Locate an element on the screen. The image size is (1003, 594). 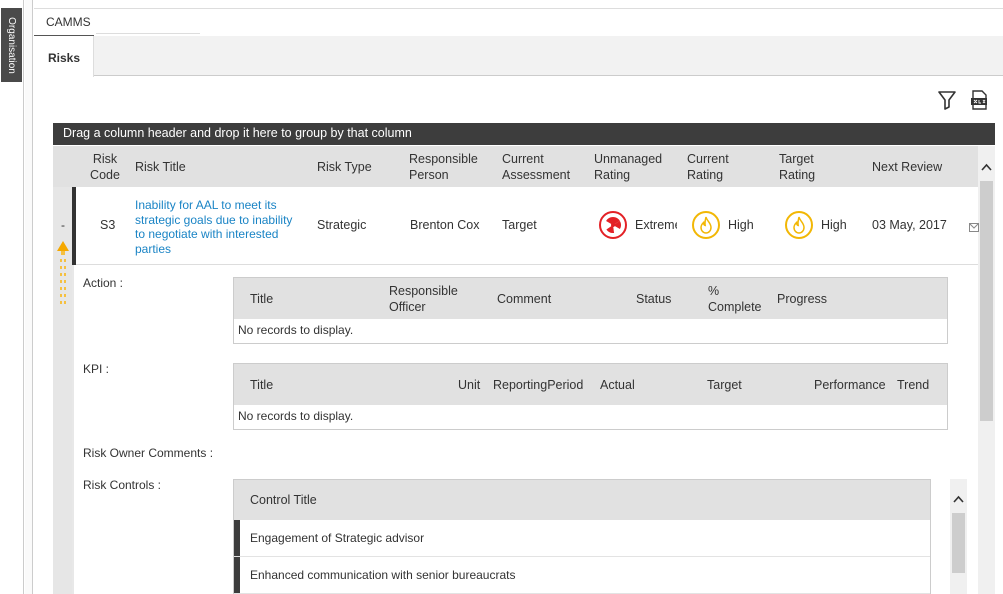
tab-camms: CAMMS is located at coordinates (64, 23).